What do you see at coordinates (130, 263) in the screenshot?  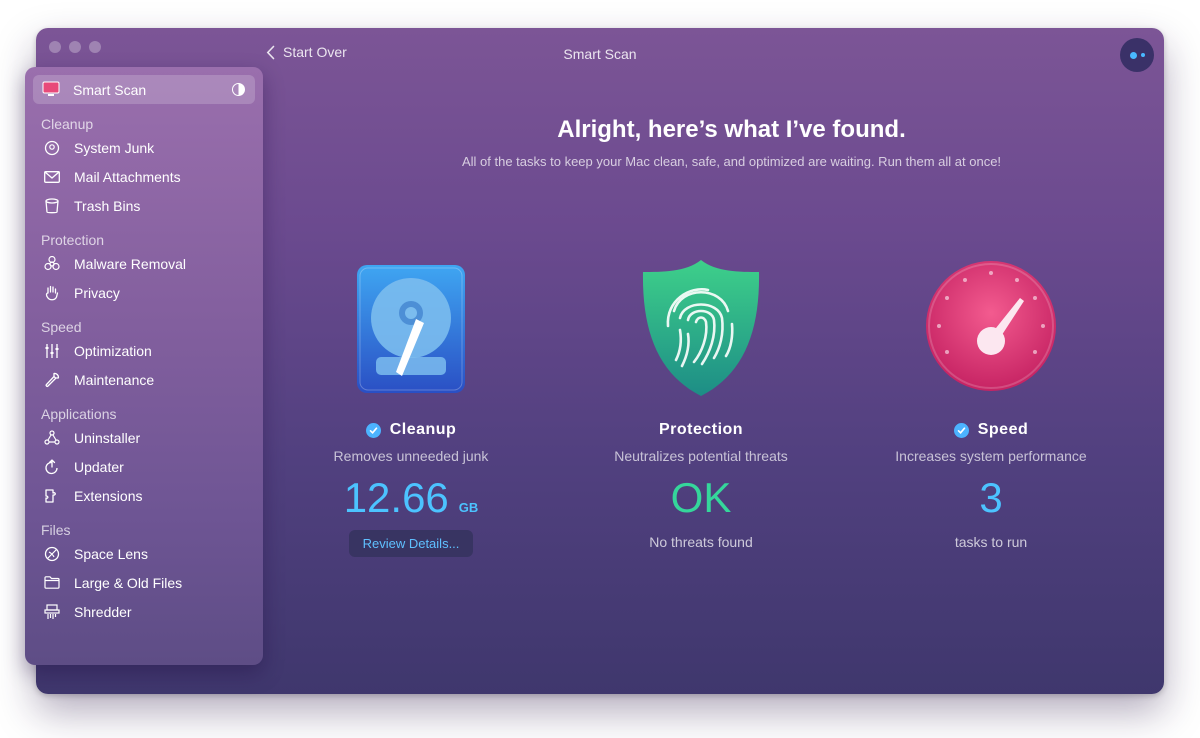 I see `sidebar-item-label: Malware Removal` at bounding box center [130, 263].